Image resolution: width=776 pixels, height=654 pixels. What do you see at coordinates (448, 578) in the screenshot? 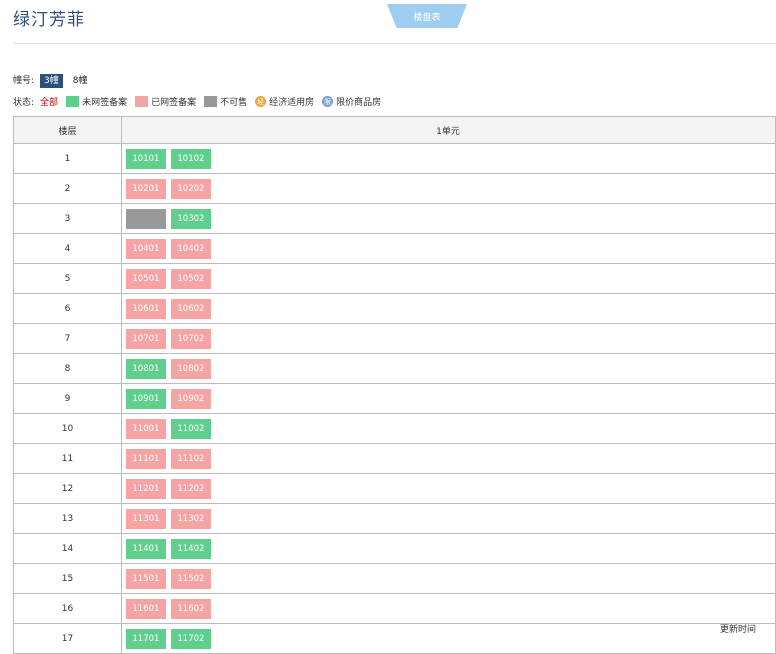
I see `unit-cell: 11501 11502` at bounding box center [448, 578].